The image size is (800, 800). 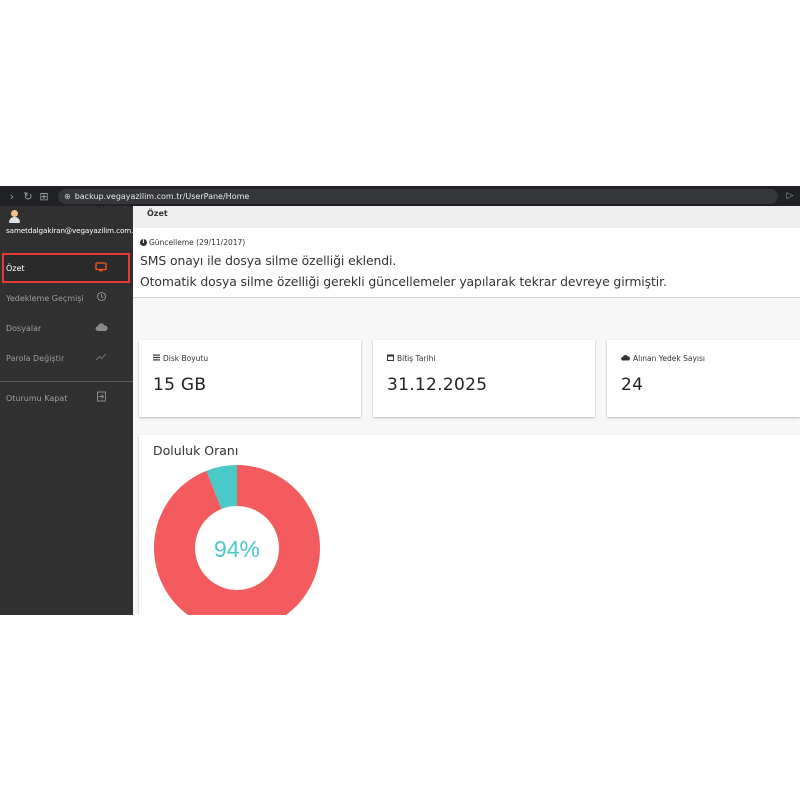 I want to click on apps-grid-icon: ⊞, so click(x=44, y=196).